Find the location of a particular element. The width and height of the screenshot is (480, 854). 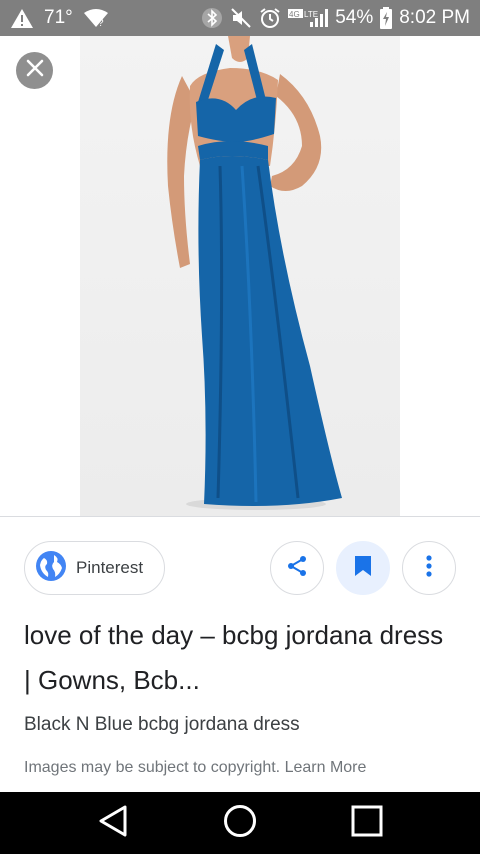

status-bar: 71° ? 4G LTE 54% 8:02 PM is located at coordinates (240, 18).